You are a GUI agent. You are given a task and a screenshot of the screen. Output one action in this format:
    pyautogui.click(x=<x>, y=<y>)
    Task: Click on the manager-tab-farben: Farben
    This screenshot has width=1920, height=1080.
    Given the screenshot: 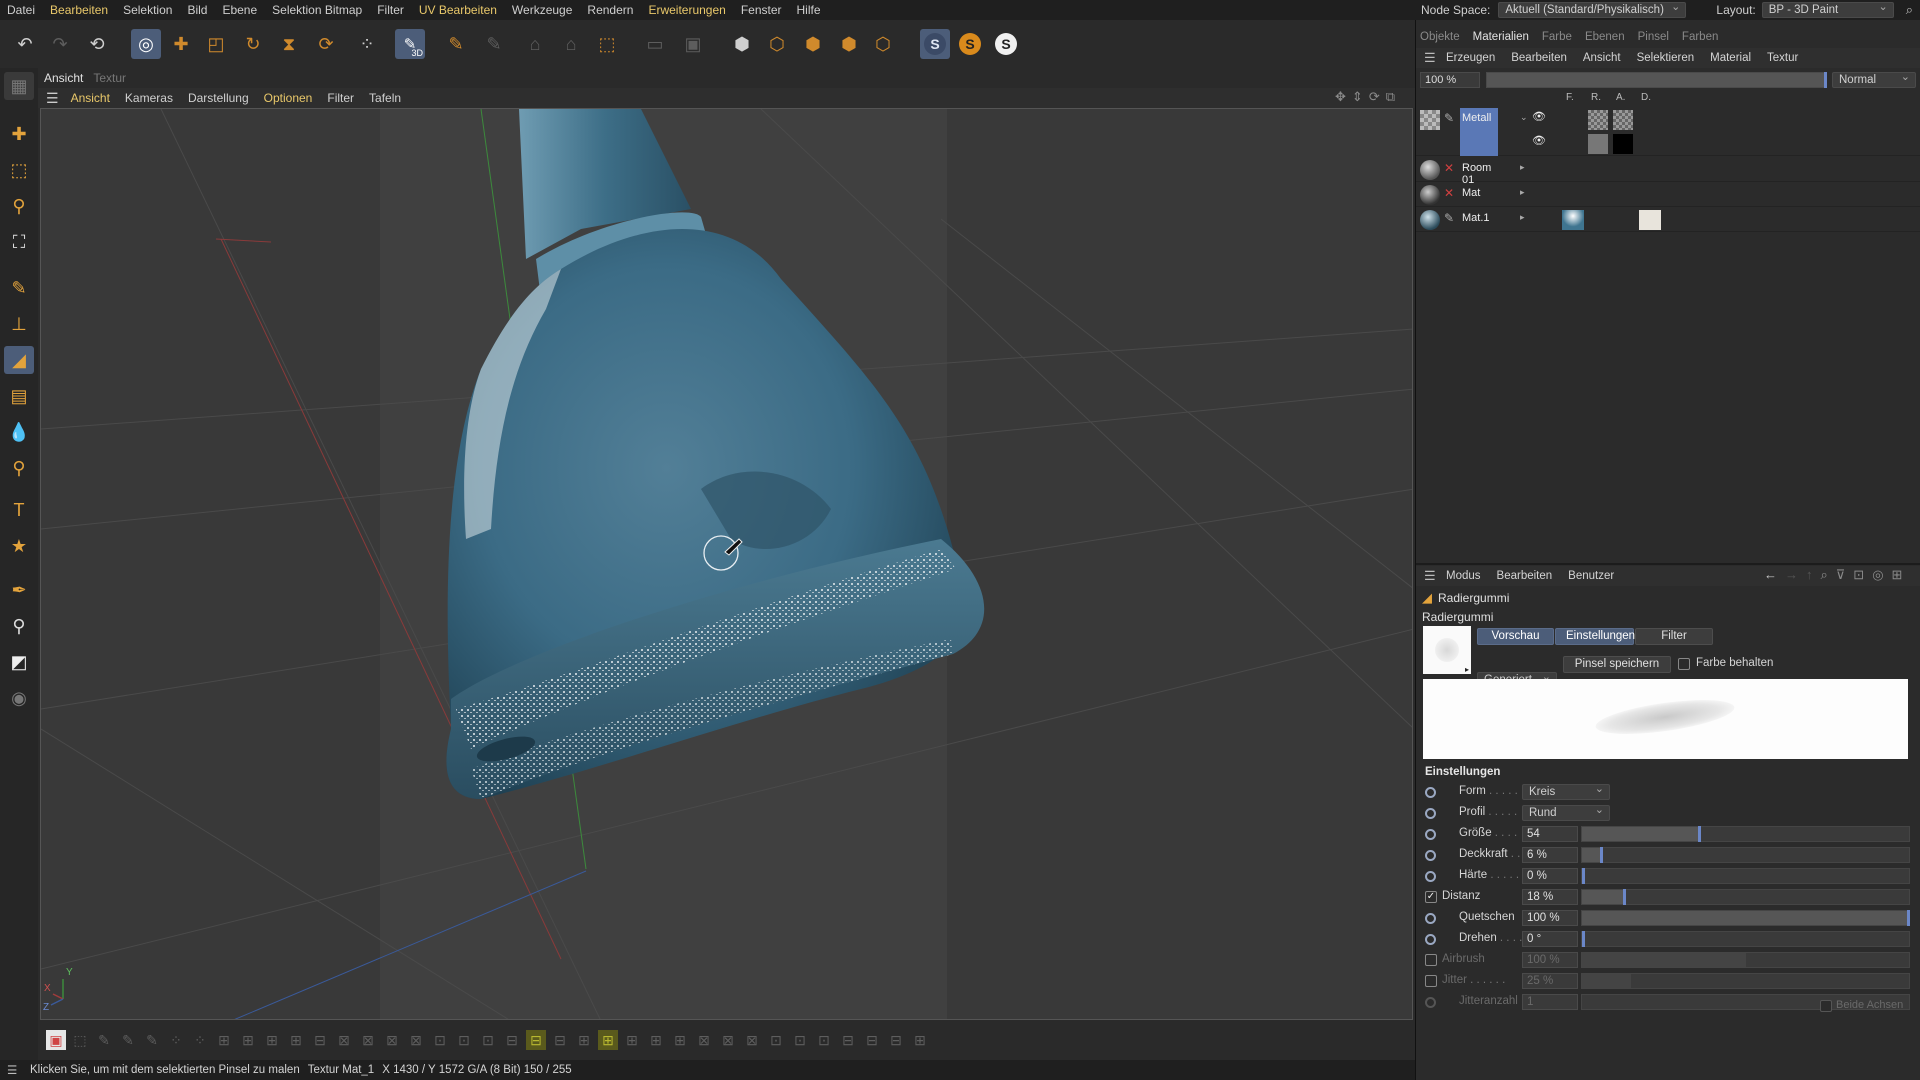 What is the action you would take?
    pyautogui.click(x=1700, y=37)
    